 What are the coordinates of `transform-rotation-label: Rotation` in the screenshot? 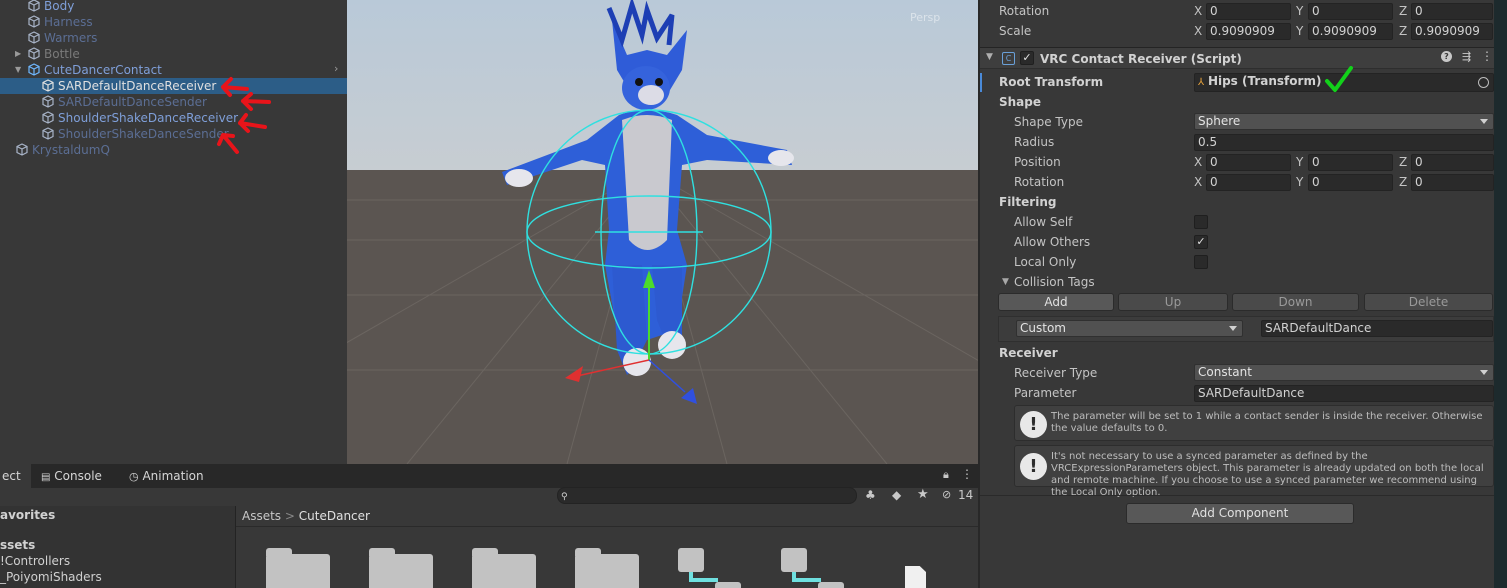 It's located at (1024, 11).